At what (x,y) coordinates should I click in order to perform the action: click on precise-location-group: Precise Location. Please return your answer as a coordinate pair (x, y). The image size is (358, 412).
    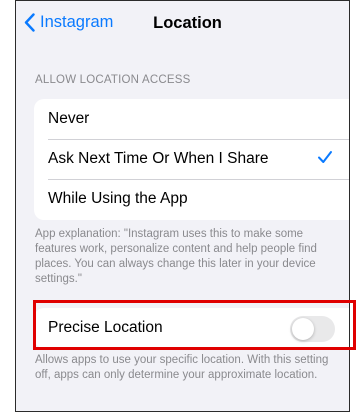
    Looking at the image, I should click on (191, 328).